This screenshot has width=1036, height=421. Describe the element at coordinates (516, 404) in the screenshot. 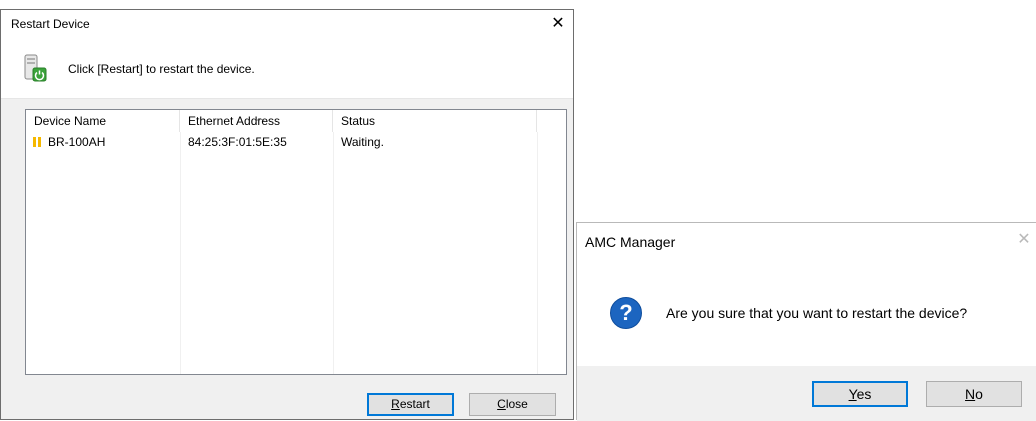

I see `close-label: lose` at that location.